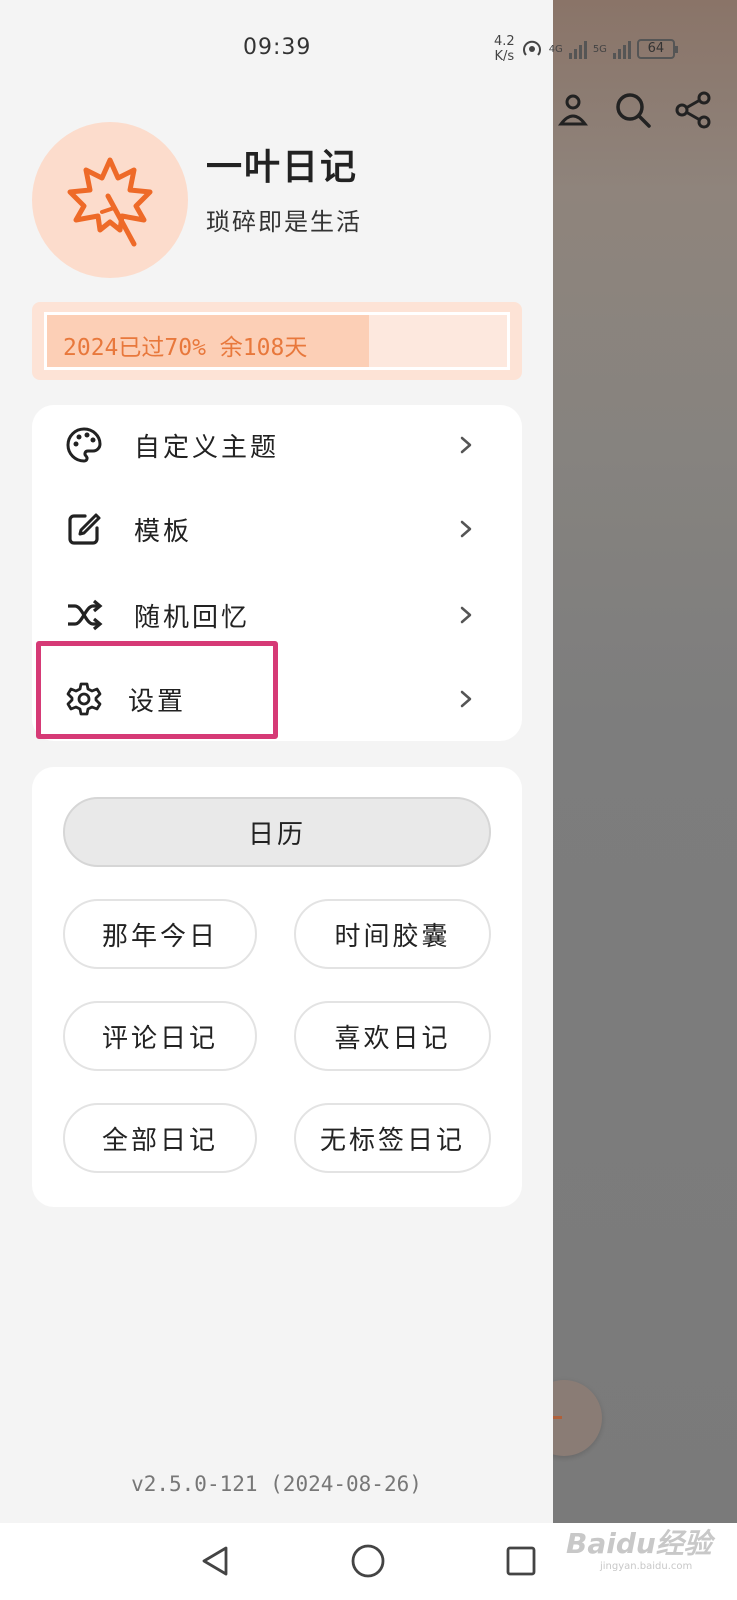 The width and height of the screenshot is (737, 1600). Describe the element at coordinates (160, 1138) in the screenshot. I see `all-diary-button: 全部日记` at that location.